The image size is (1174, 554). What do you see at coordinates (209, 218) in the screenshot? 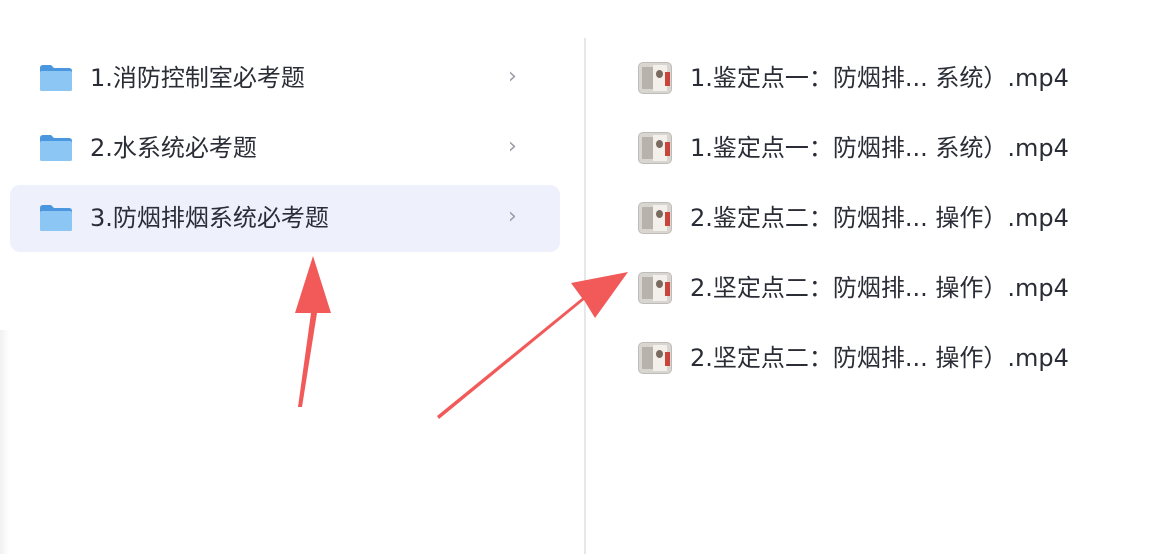
I see `folder-label: 3.防烟排烟系统必考题` at bounding box center [209, 218].